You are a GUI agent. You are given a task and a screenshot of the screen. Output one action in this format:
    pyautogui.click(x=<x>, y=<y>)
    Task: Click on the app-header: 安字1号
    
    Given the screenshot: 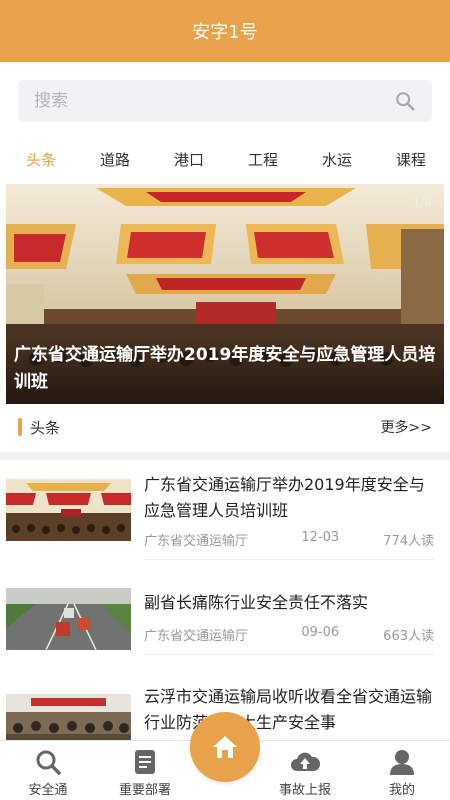 What is the action you would take?
    pyautogui.click(x=225, y=31)
    